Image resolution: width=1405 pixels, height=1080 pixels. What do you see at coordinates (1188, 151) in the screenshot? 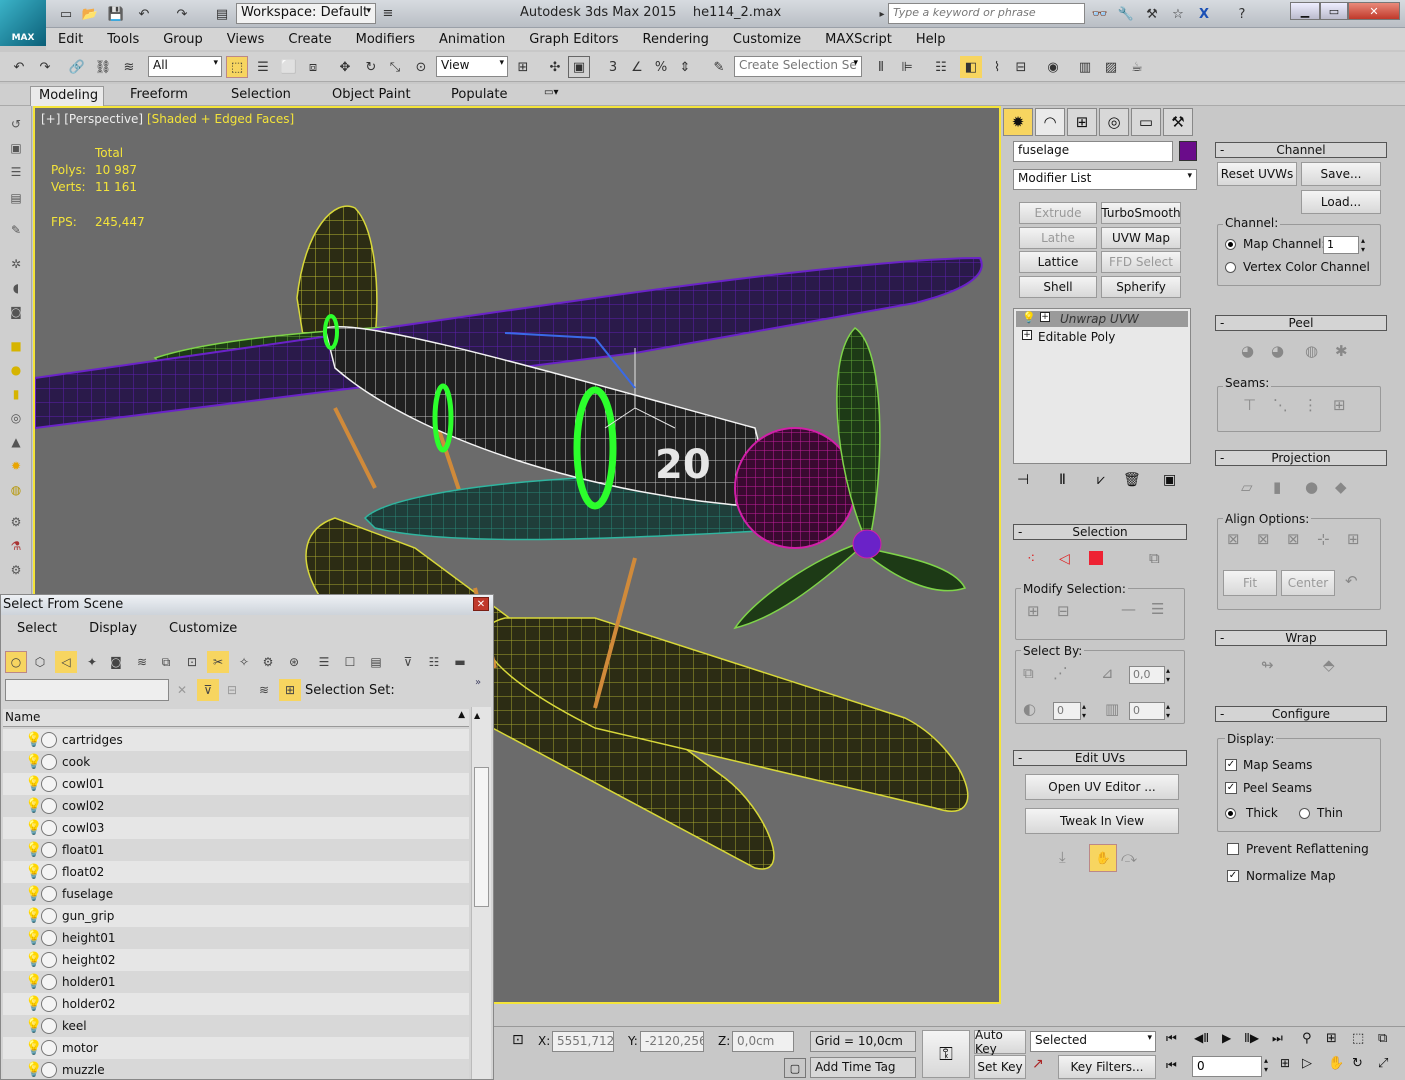
I see `object-color-swatch` at bounding box center [1188, 151].